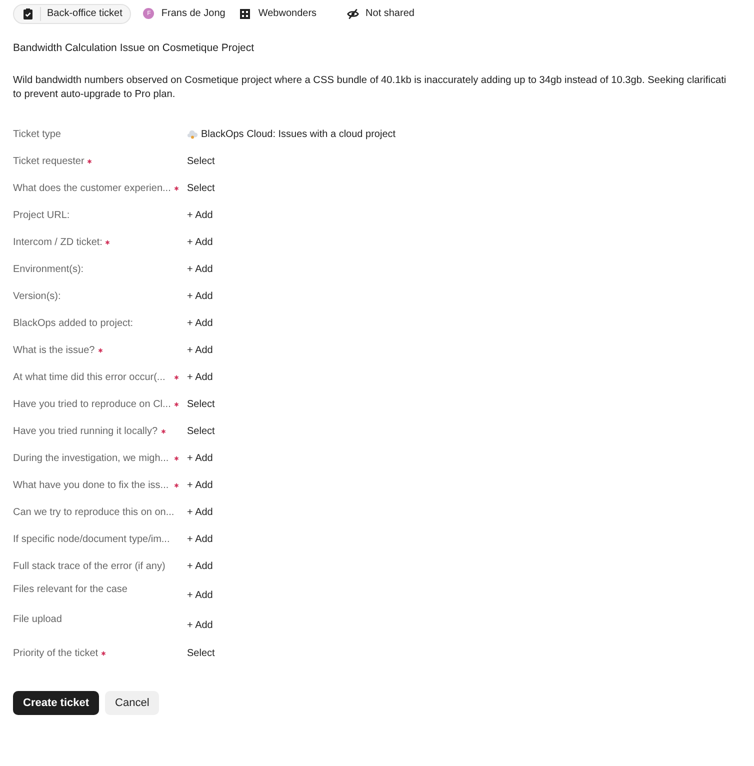 This screenshot has width=754, height=766. What do you see at coordinates (70, 589) in the screenshot?
I see `field-label: Files relevant for the case` at bounding box center [70, 589].